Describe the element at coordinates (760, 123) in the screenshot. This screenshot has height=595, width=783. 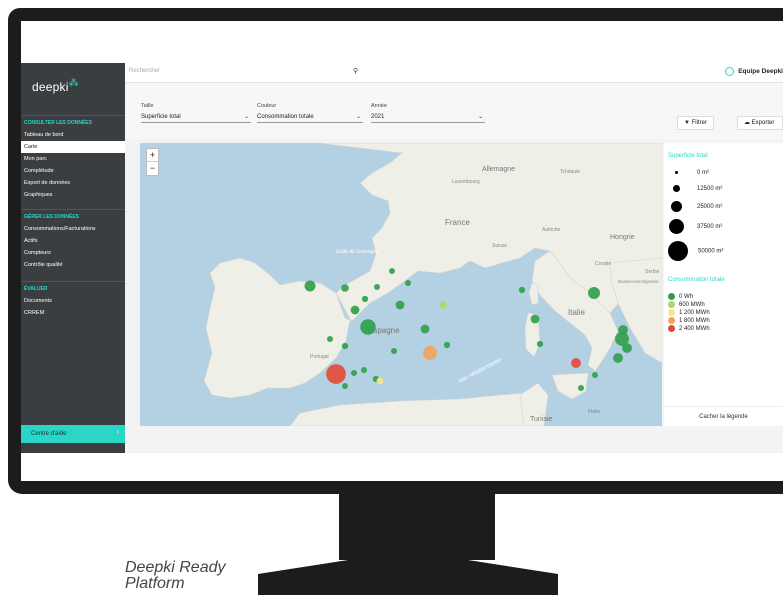
I see `export-button: ☁ Exporter` at that location.